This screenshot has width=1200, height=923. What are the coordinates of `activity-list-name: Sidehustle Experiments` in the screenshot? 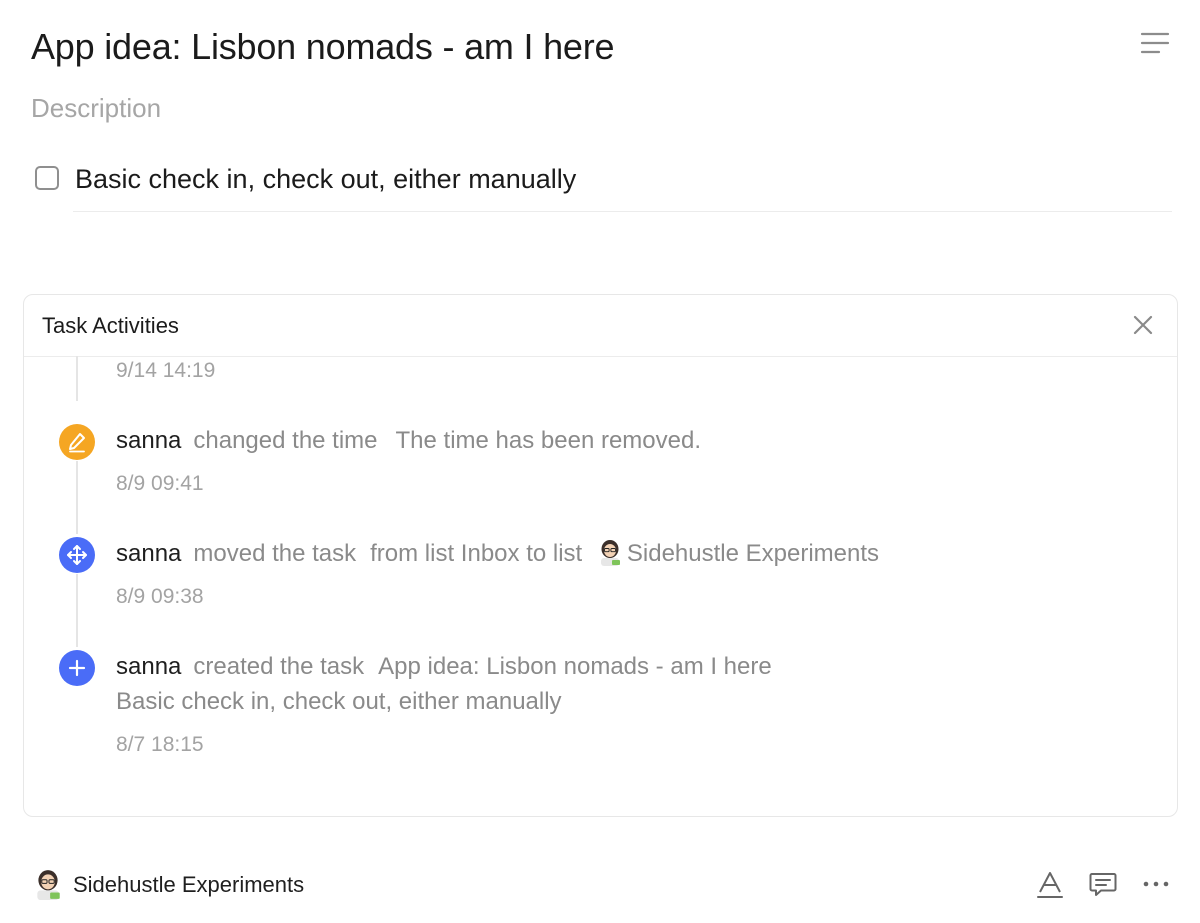 It's located at (753, 553).